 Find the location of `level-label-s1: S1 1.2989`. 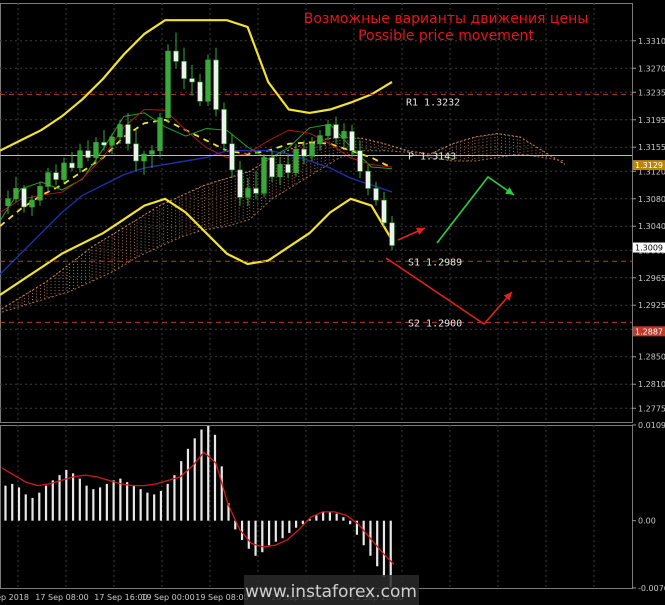

level-label-s1: S1 1.2989 is located at coordinates (435, 262).